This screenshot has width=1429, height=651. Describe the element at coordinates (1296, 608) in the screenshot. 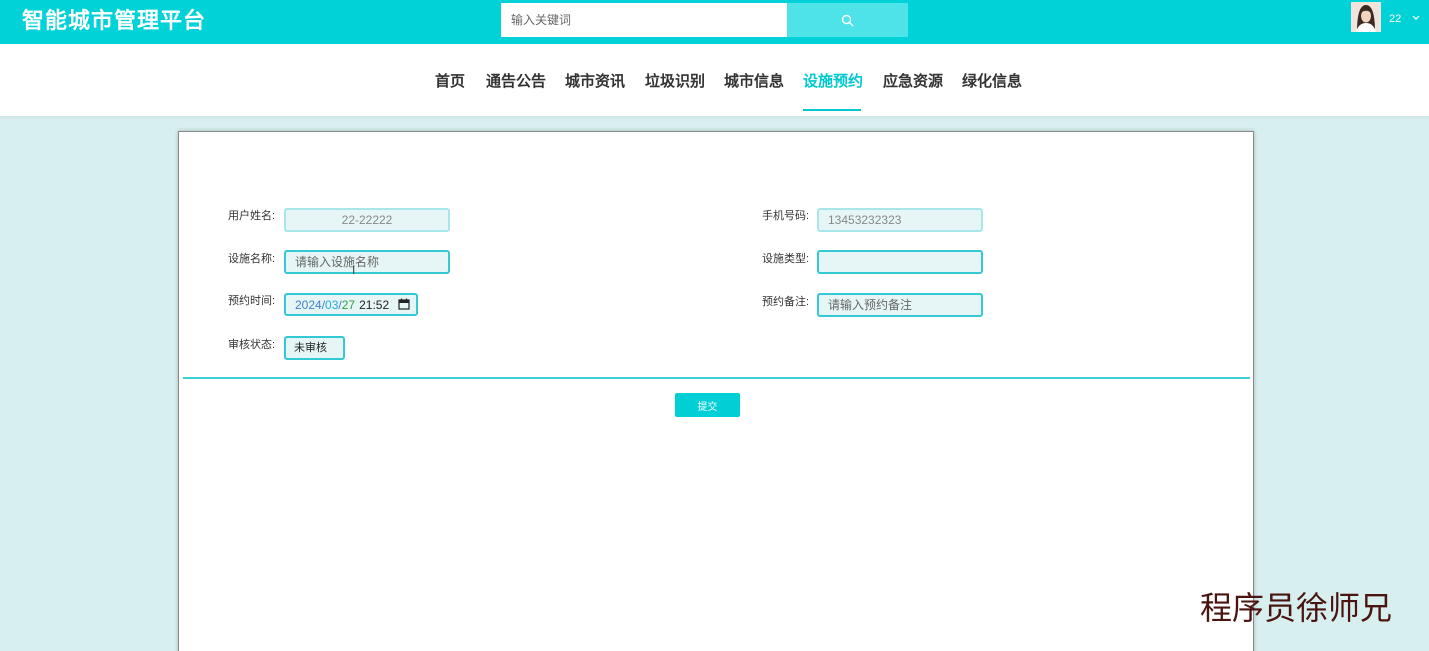

I see `watermark: 程序员徐师兄` at that location.